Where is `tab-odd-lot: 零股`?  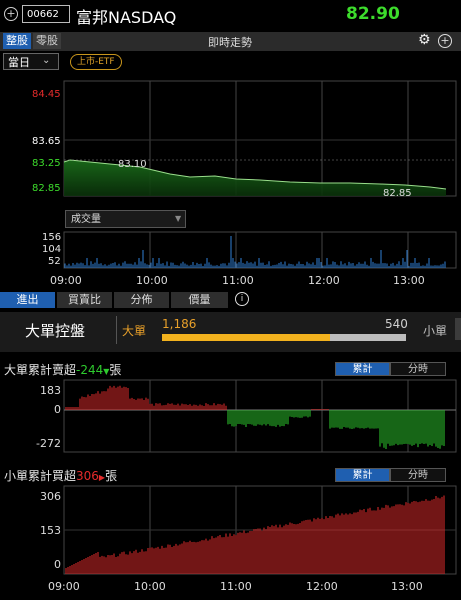
tab-odd-lot: 零股 is located at coordinates (47, 41).